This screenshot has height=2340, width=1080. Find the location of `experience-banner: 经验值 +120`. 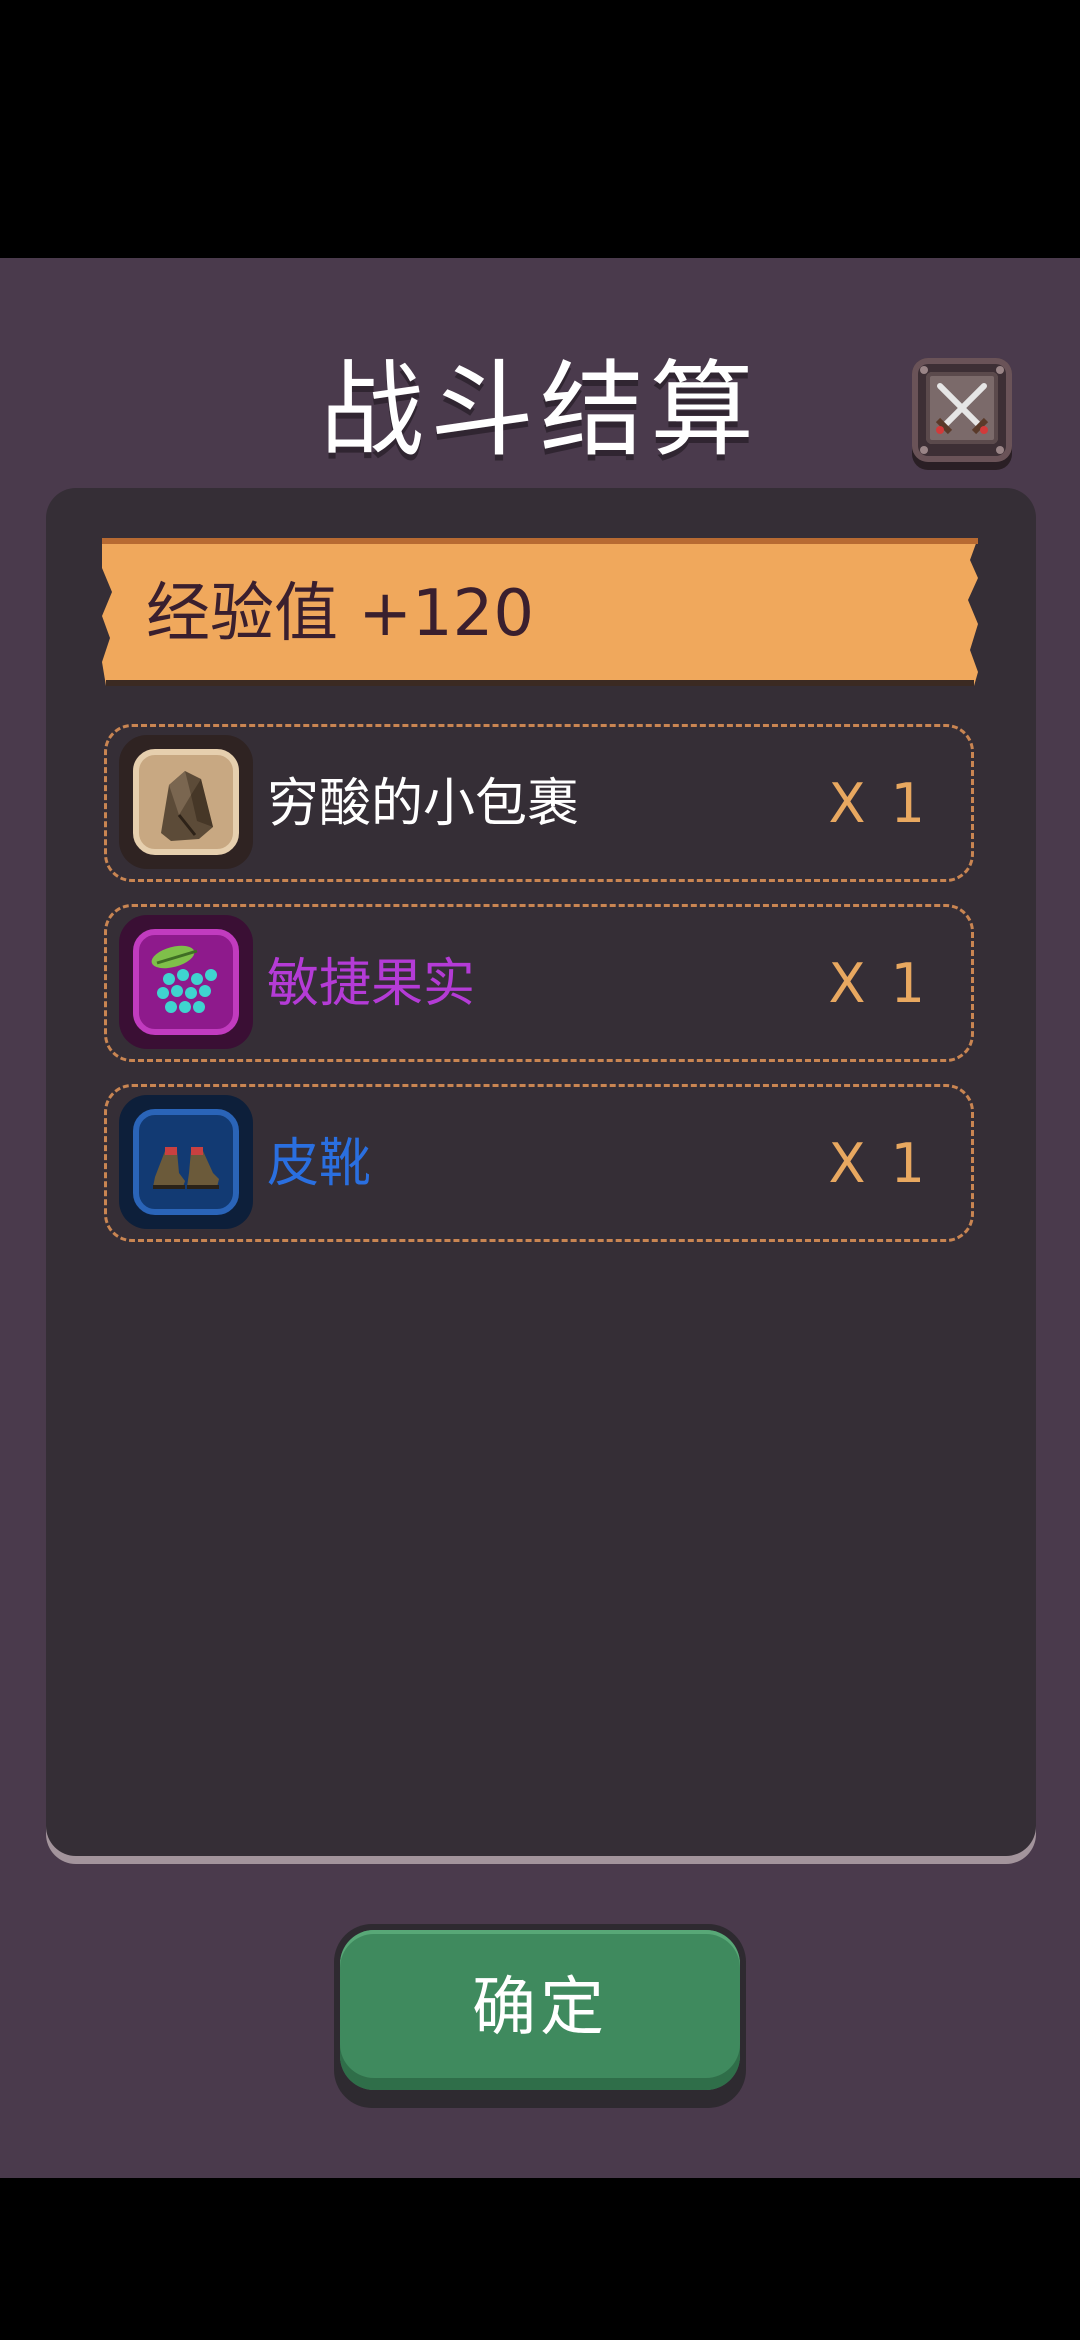

experience-banner: 经验值 +120 is located at coordinates (540, 610).